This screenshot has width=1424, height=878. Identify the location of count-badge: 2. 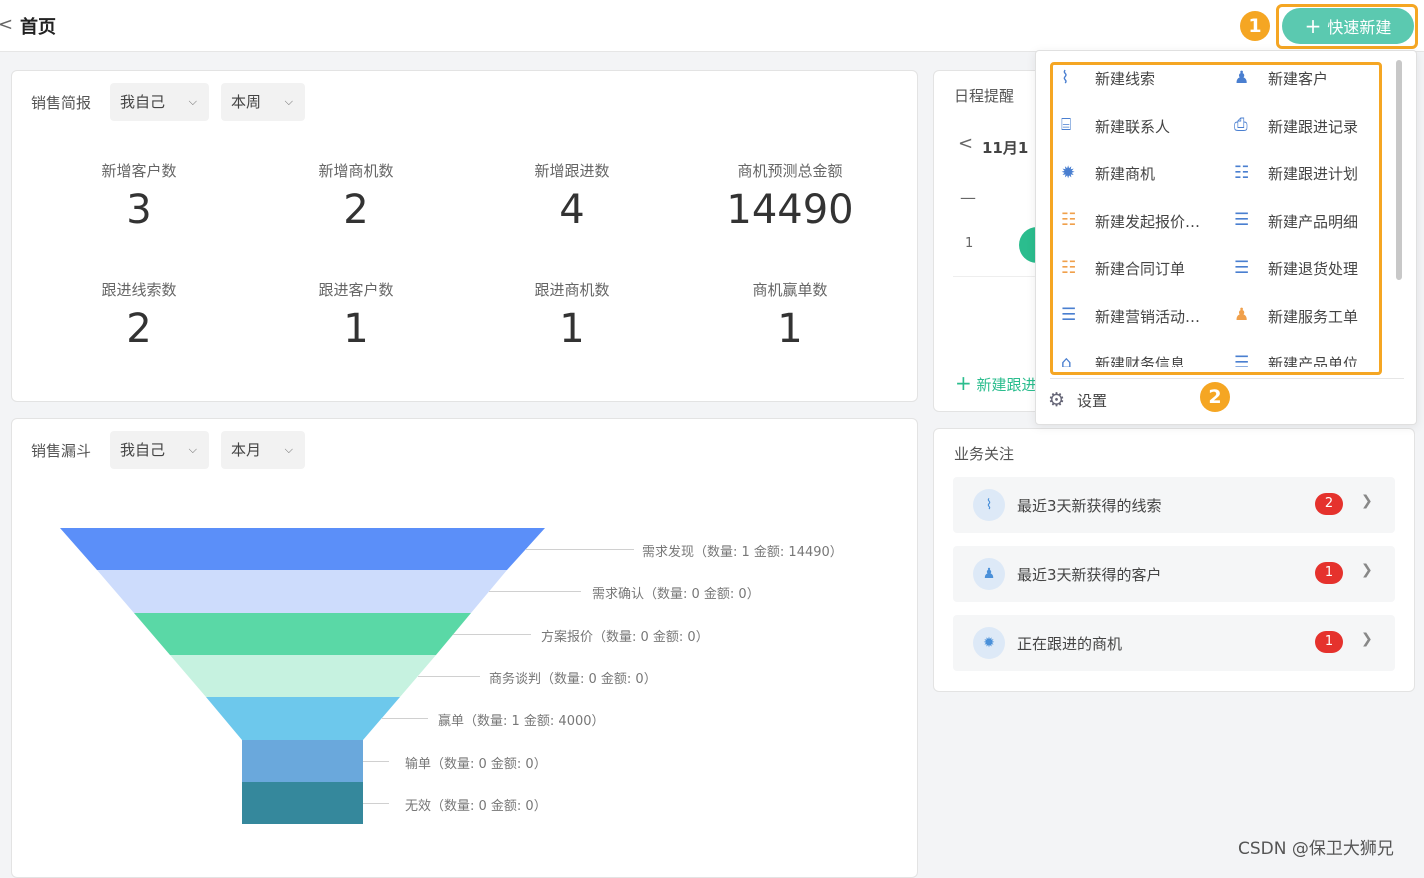
(1329, 504).